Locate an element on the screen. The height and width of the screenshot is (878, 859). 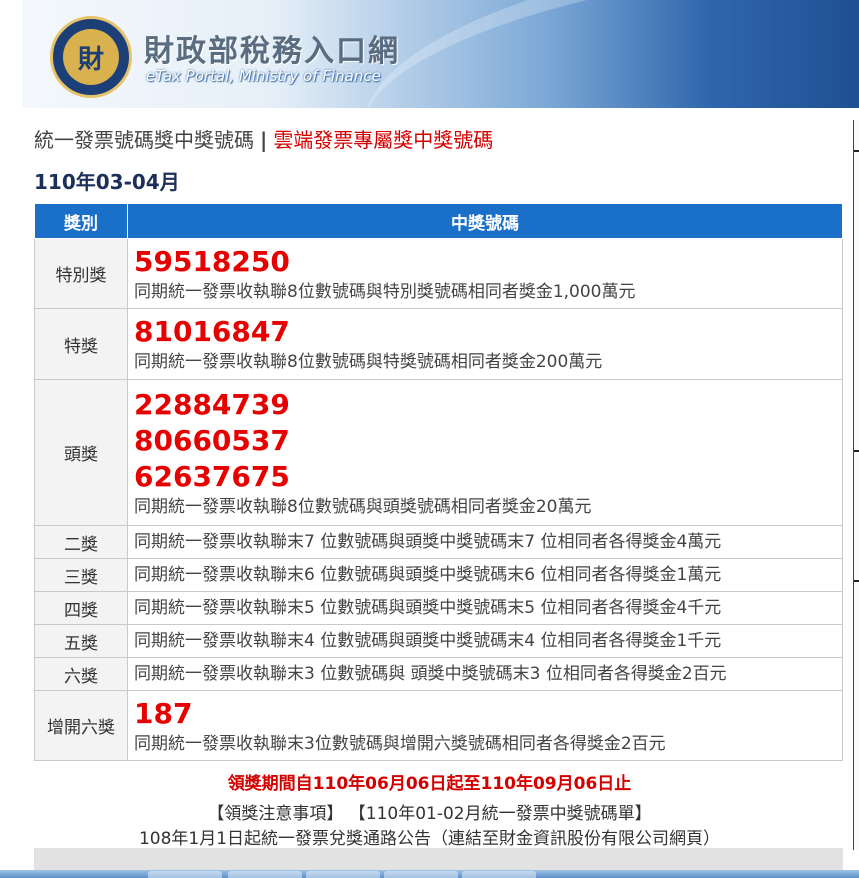
prize-detail: 同期統一發票收執聯末4 位數號碼與頭獎中獎號碼末4 位相同者各得獎金1千元 is located at coordinates (485, 641).